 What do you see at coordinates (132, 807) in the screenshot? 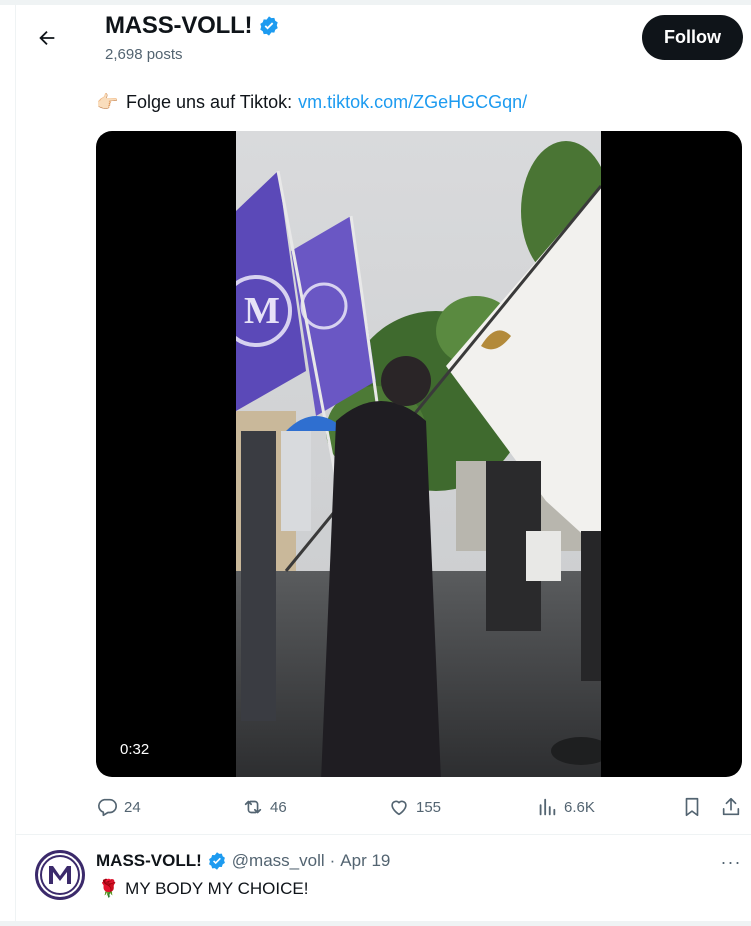
I see `reply-count: 24` at bounding box center [132, 807].